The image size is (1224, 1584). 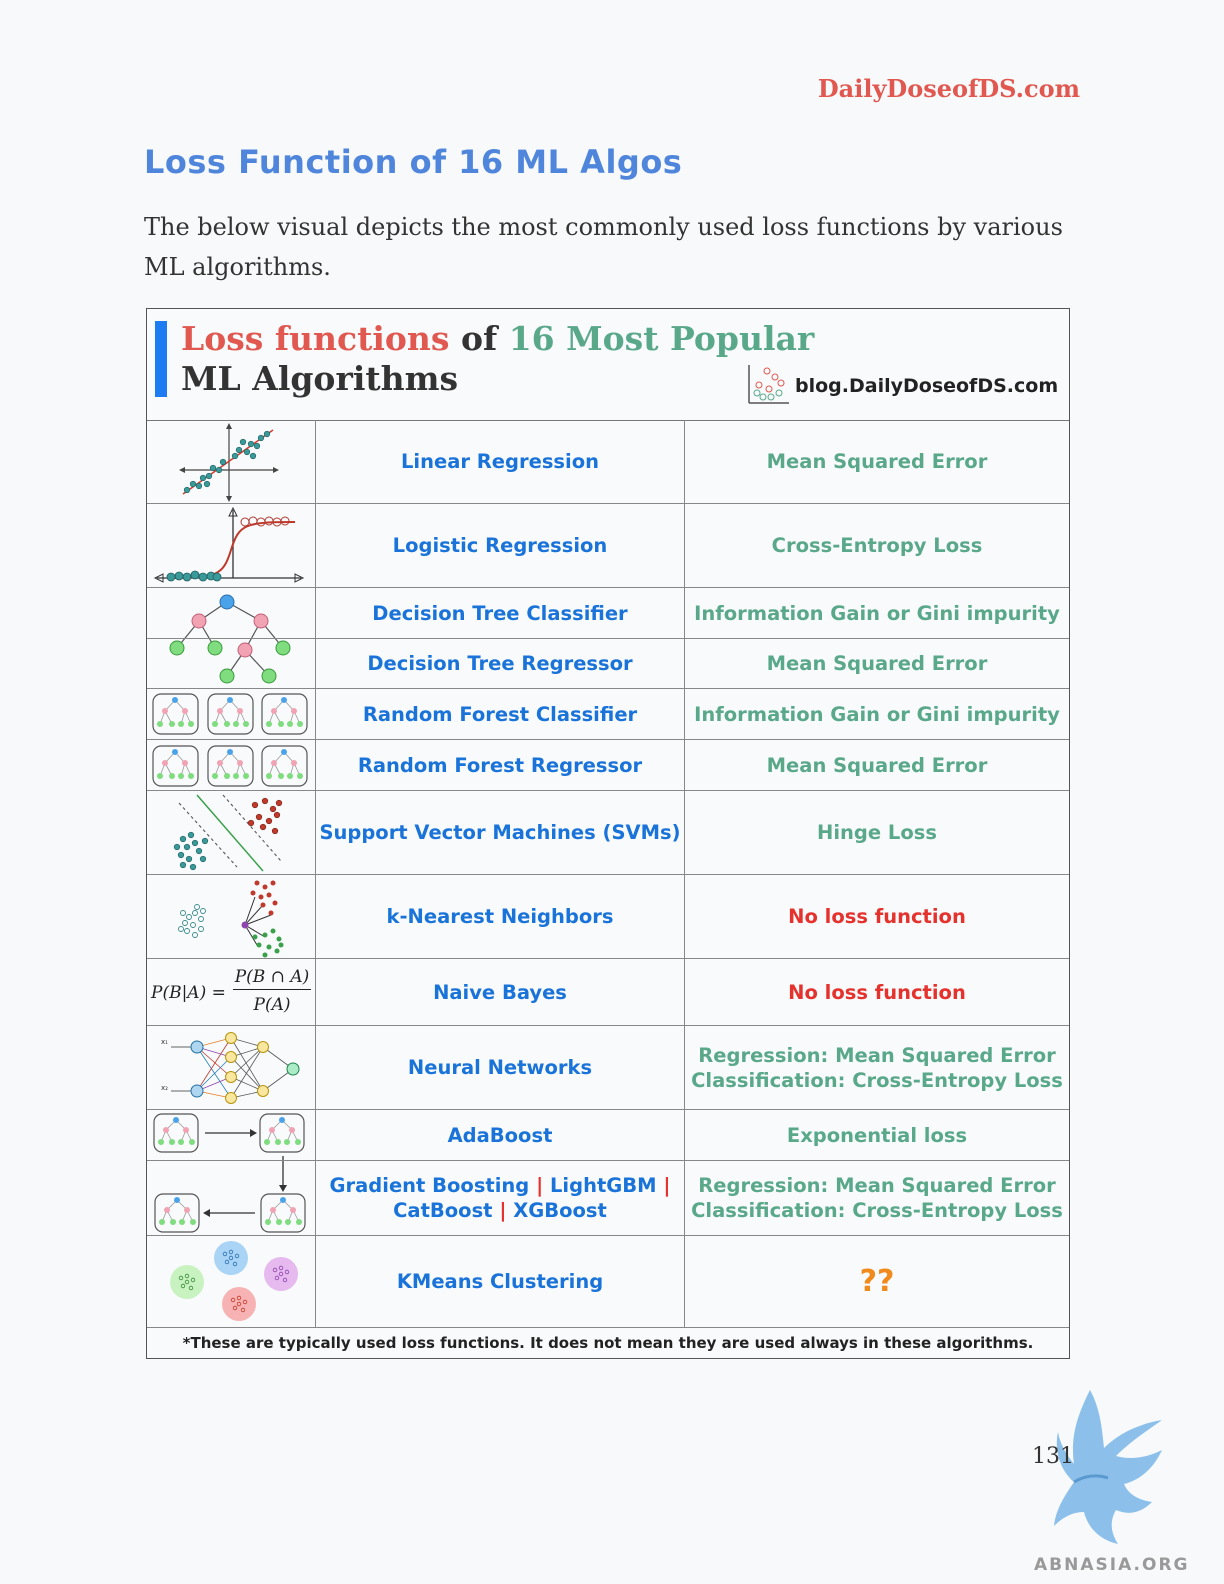 I want to click on table-row: Logistic Regression Cross-Entropy Loss, so click(x=608, y=546).